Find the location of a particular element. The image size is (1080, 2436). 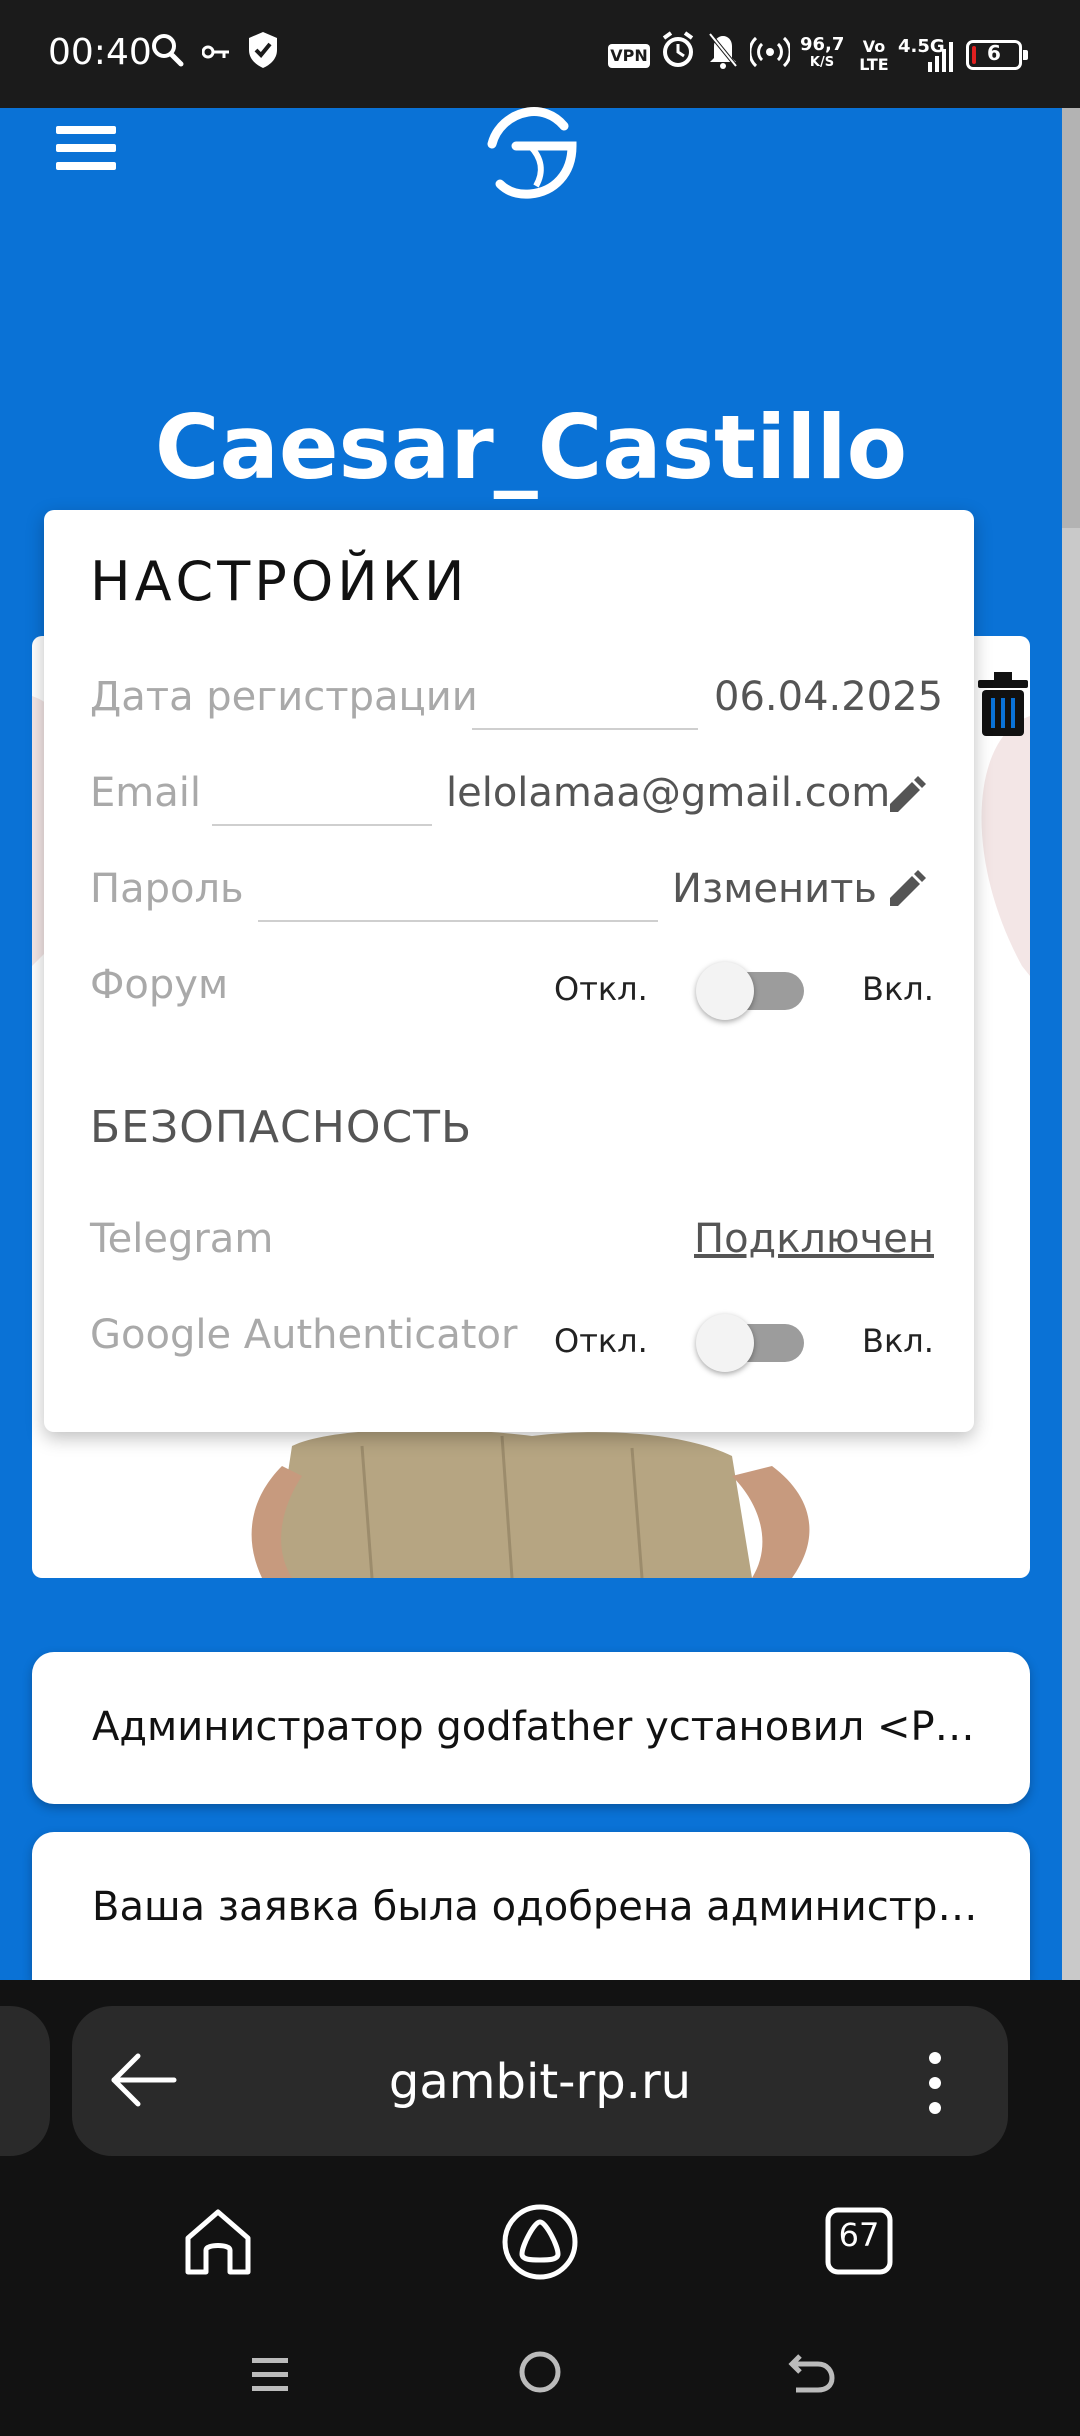

google-auth-label: Google Authenticator is located at coordinates (304, 1335).